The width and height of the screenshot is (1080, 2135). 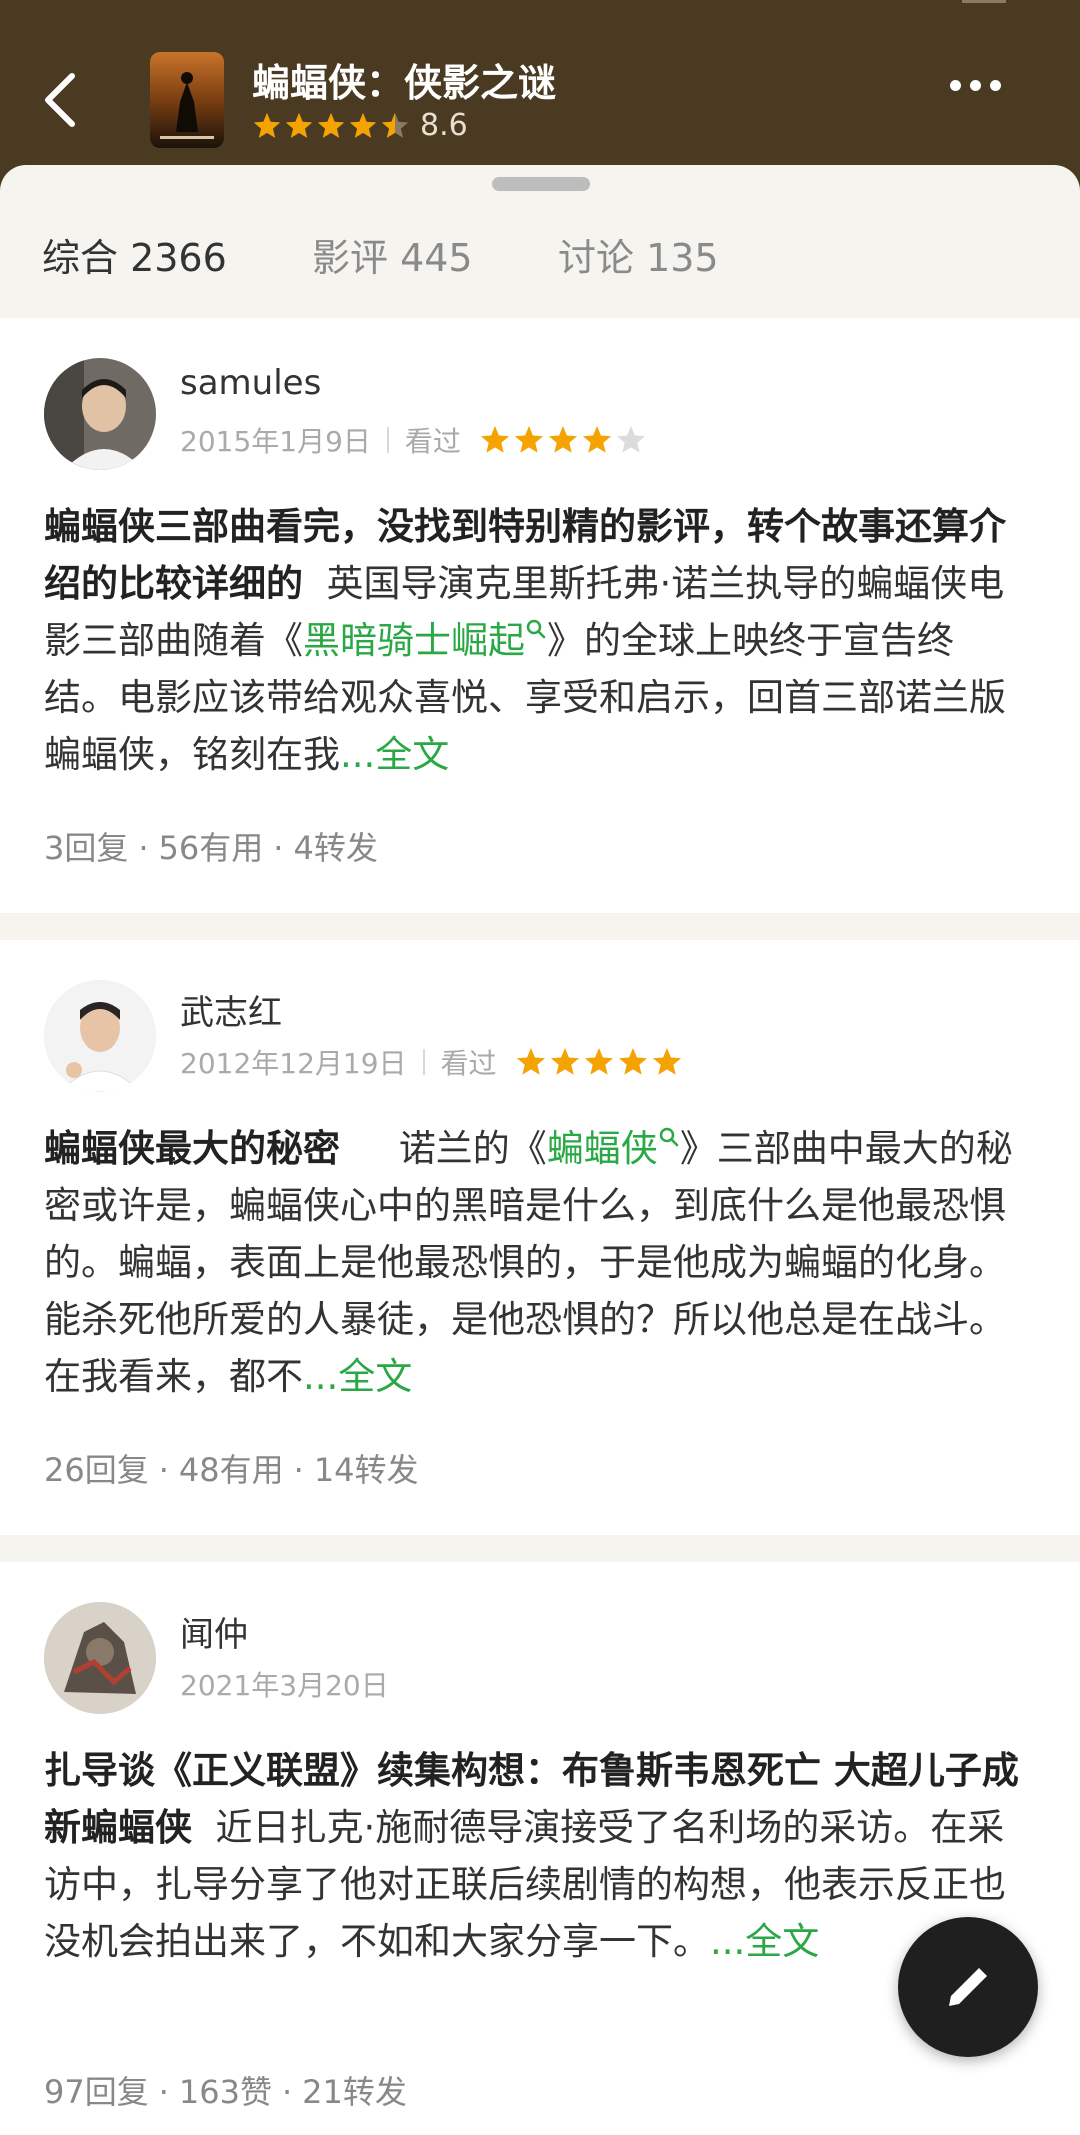 I want to click on movie-link-label: 黑暗骑士崛起, so click(x=414, y=640).